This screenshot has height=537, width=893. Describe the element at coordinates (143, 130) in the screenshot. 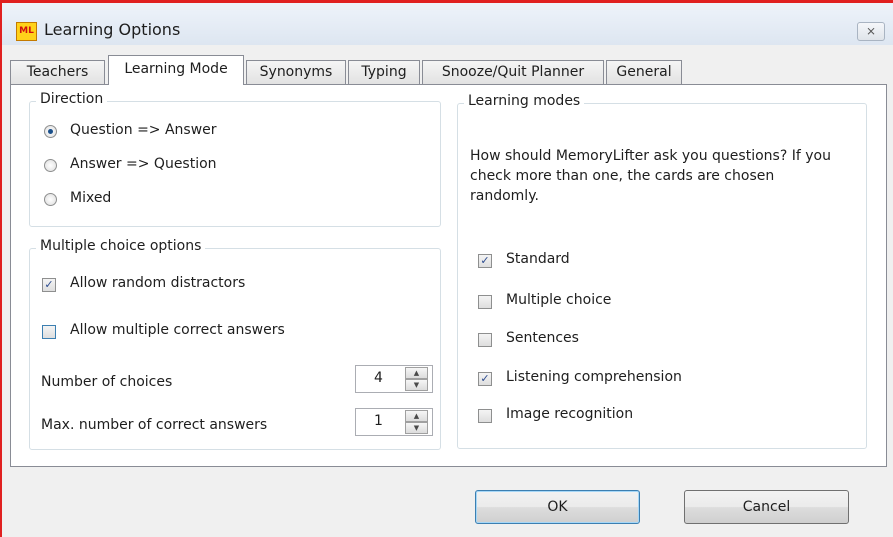

I see `radio-question-answer-label: Question => Answer` at that location.